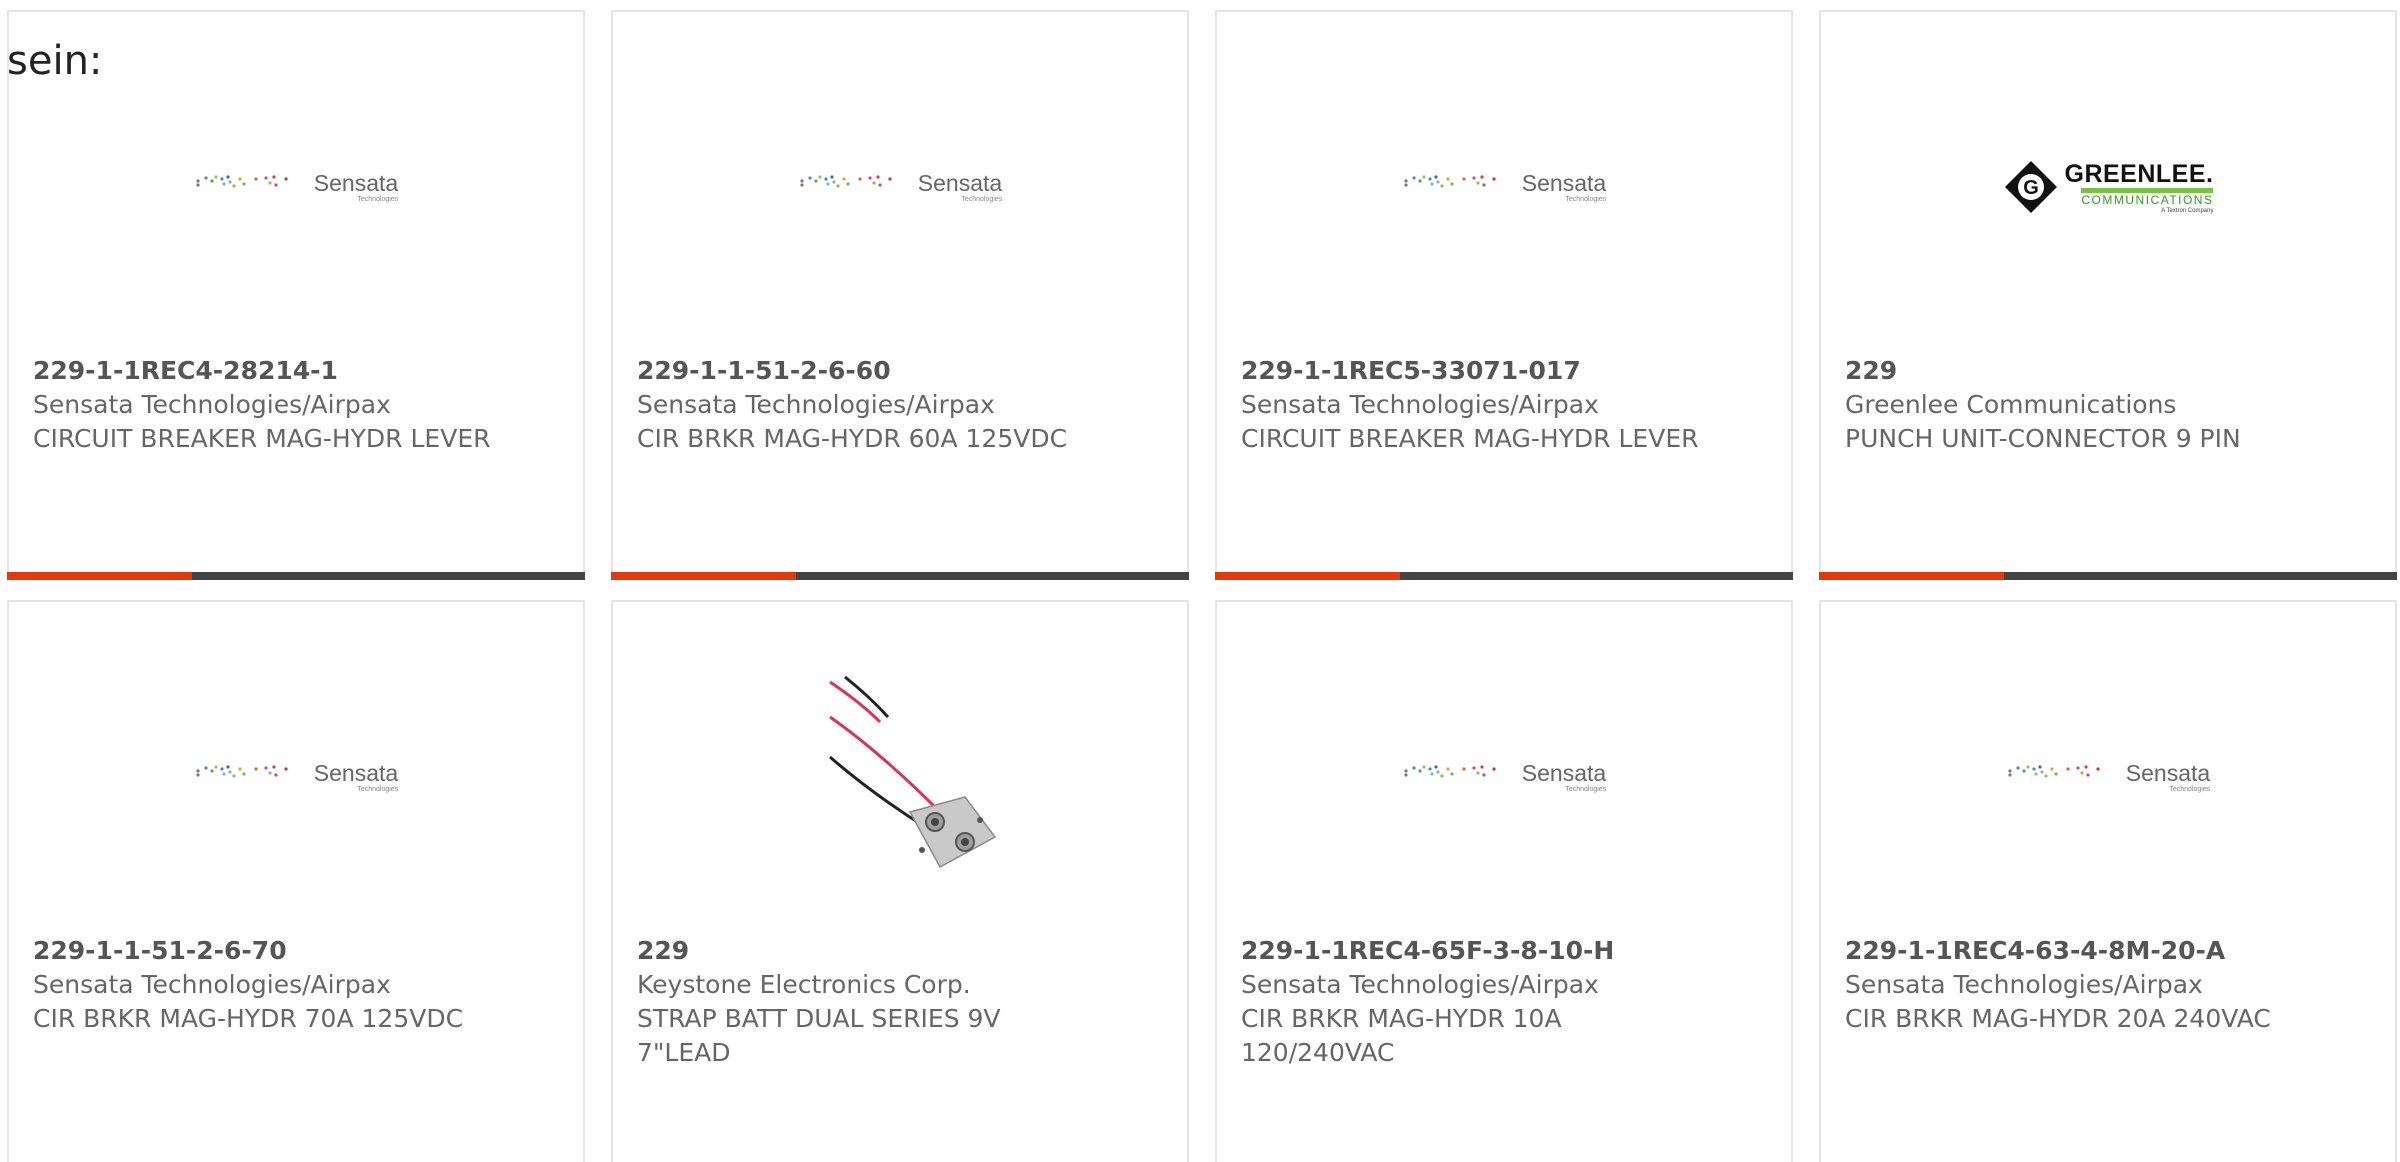  What do you see at coordinates (867, 371) in the screenshot?
I see `part-number: 229-1-1-51-2-6-60` at bounding box center [867, 371].